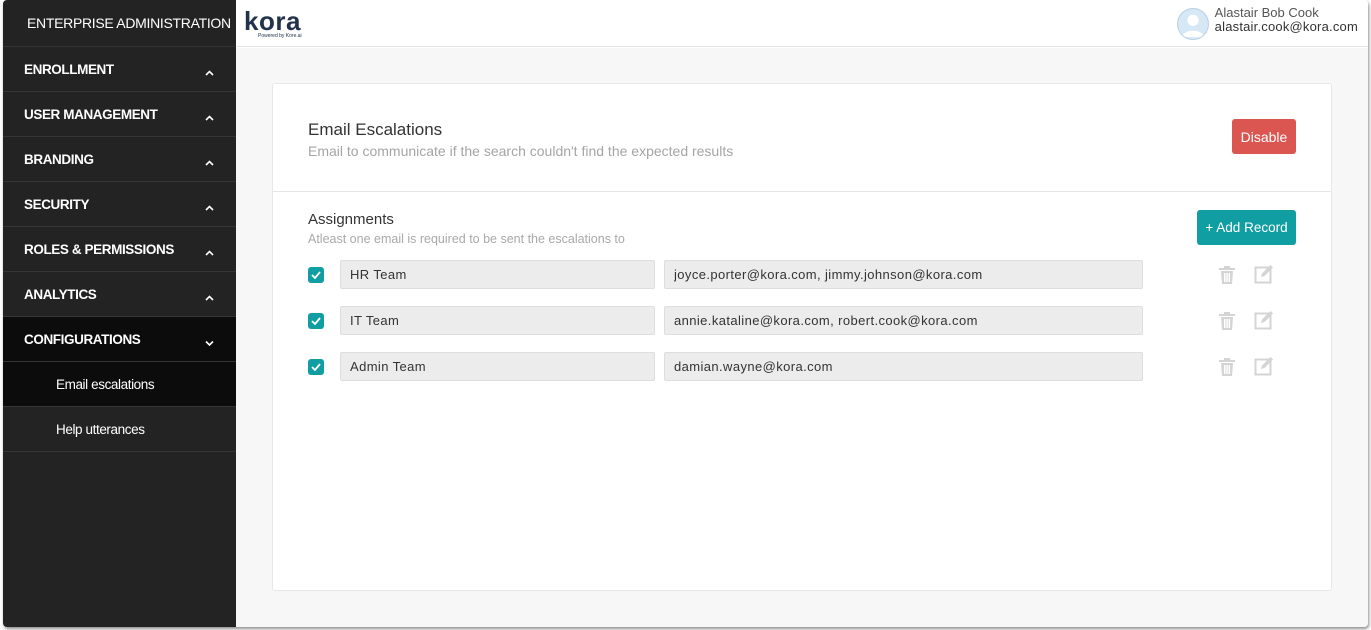  Describe the element at coordinates (1246, 227) in the screenshot. I see `add-record-button: + Add Record` at that location.